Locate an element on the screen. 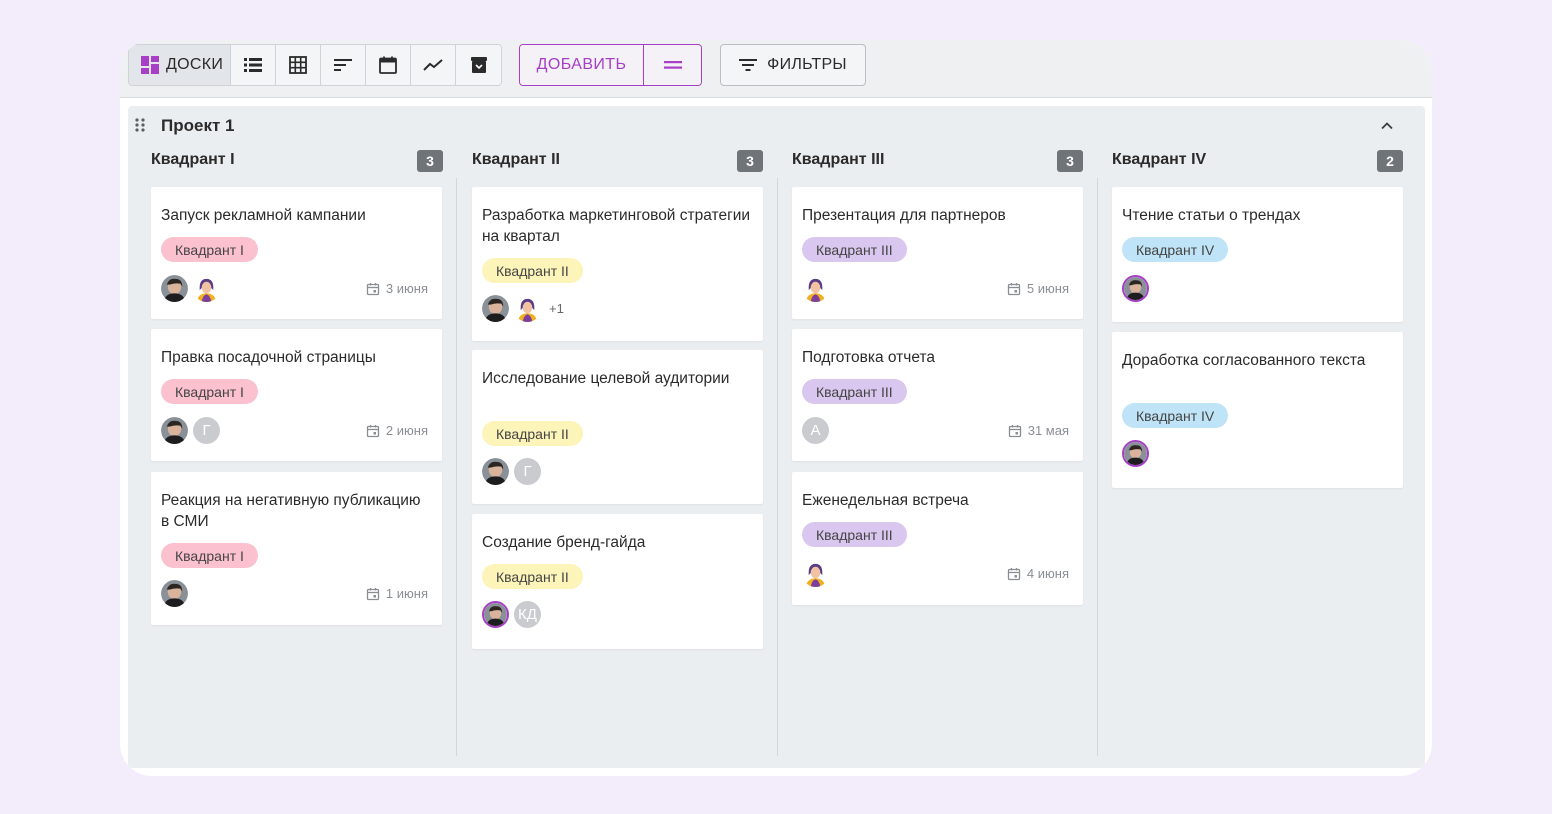 The image size is (1552, 814). timeline-icon is located at coordinates (343, 65).